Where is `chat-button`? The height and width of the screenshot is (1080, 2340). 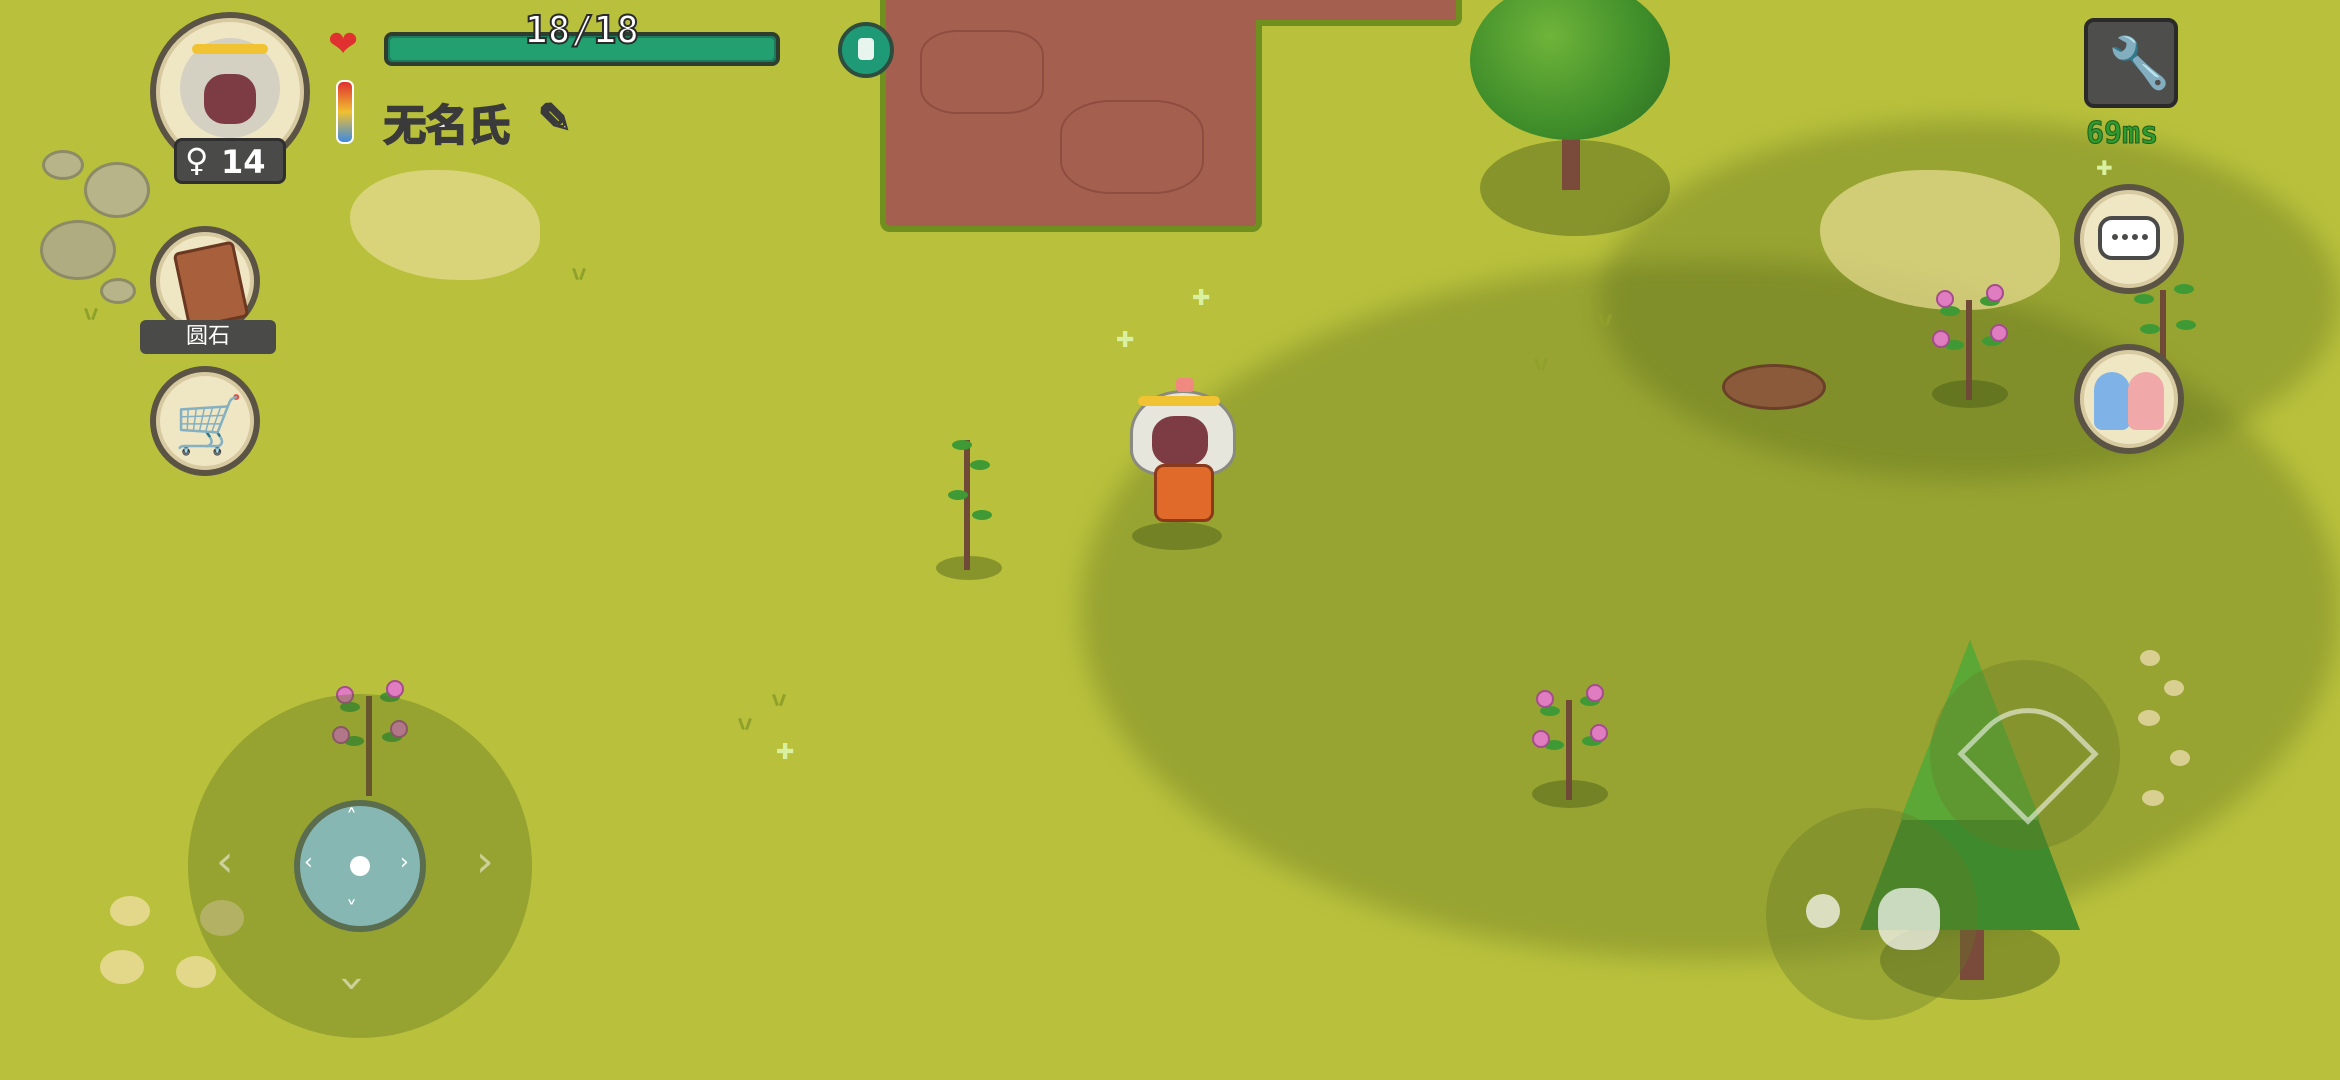
chat-button is located at coordinates (2129, 239).